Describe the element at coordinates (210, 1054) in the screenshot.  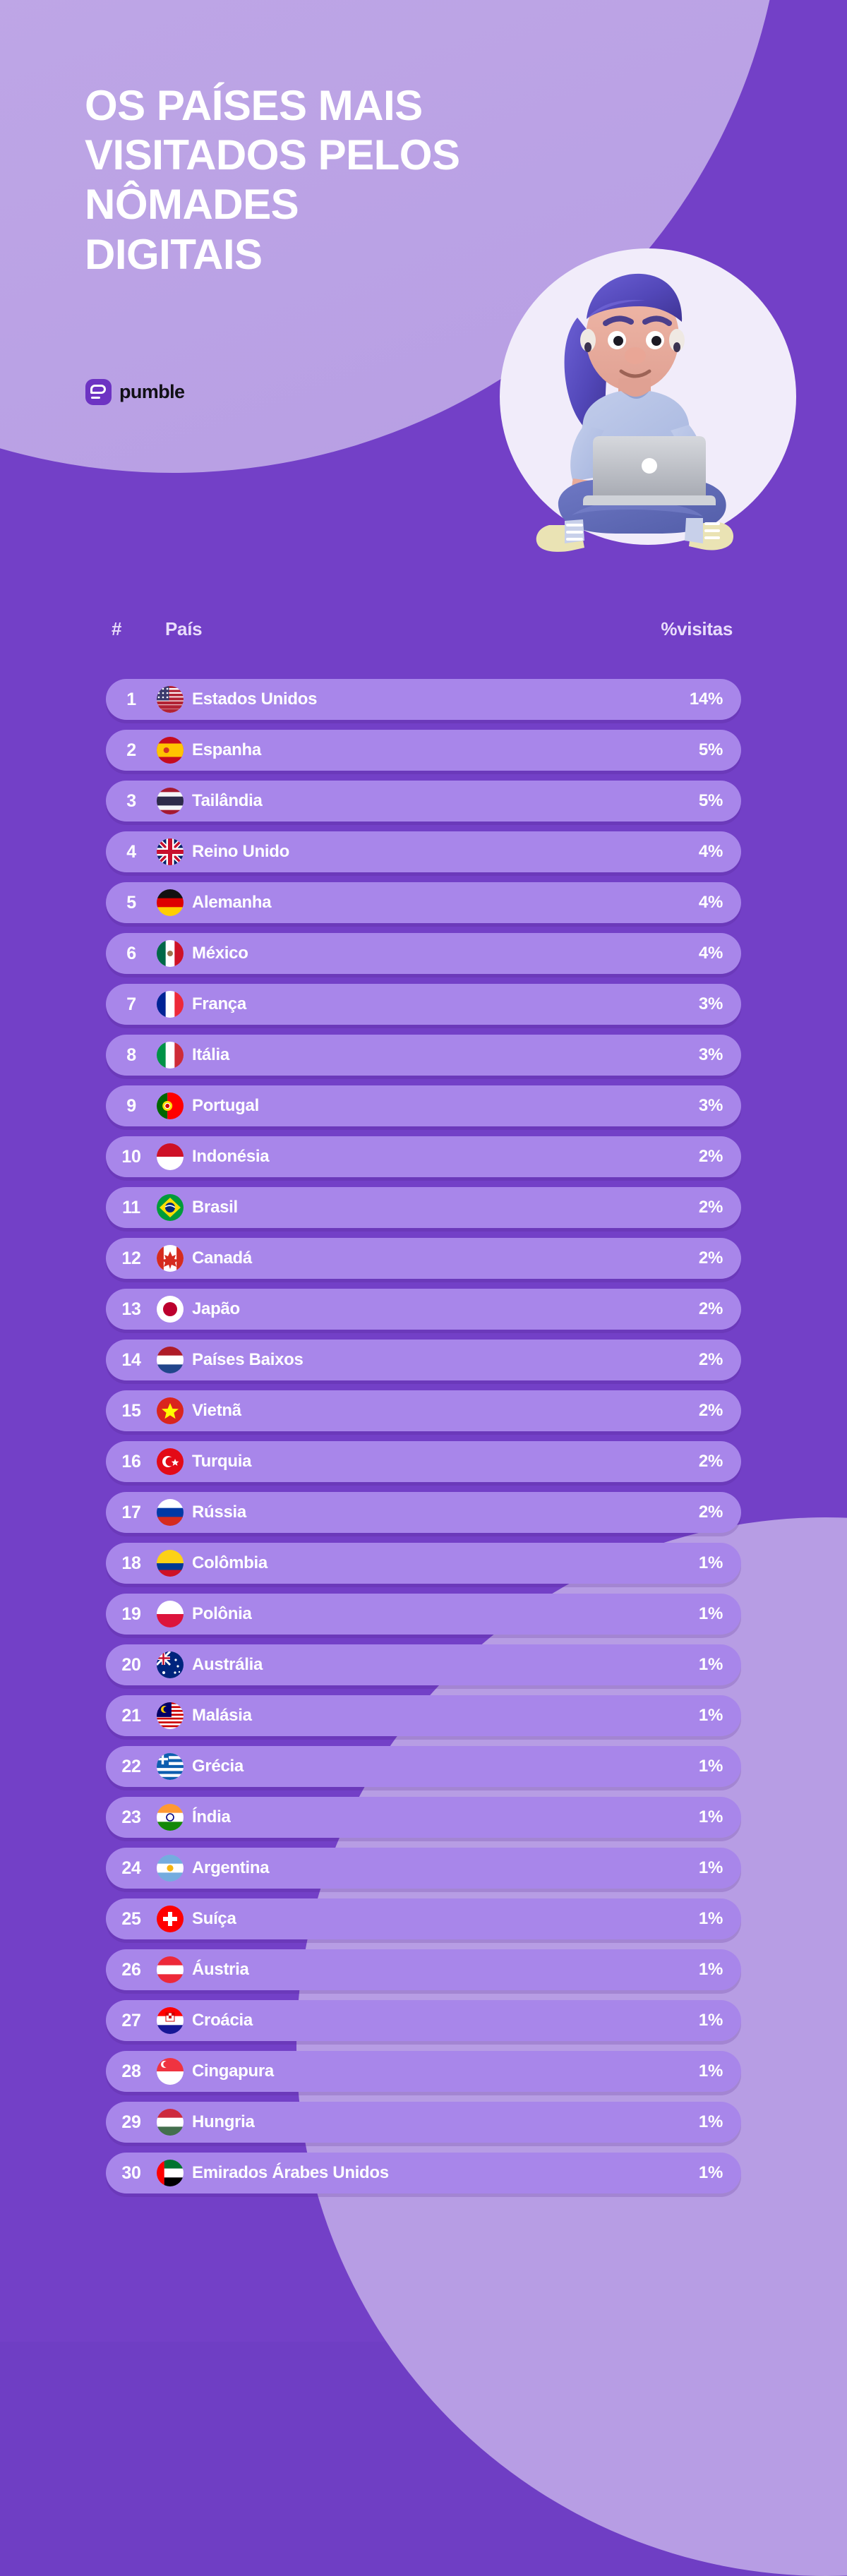
I see `row-country-name: Itália` at that location.